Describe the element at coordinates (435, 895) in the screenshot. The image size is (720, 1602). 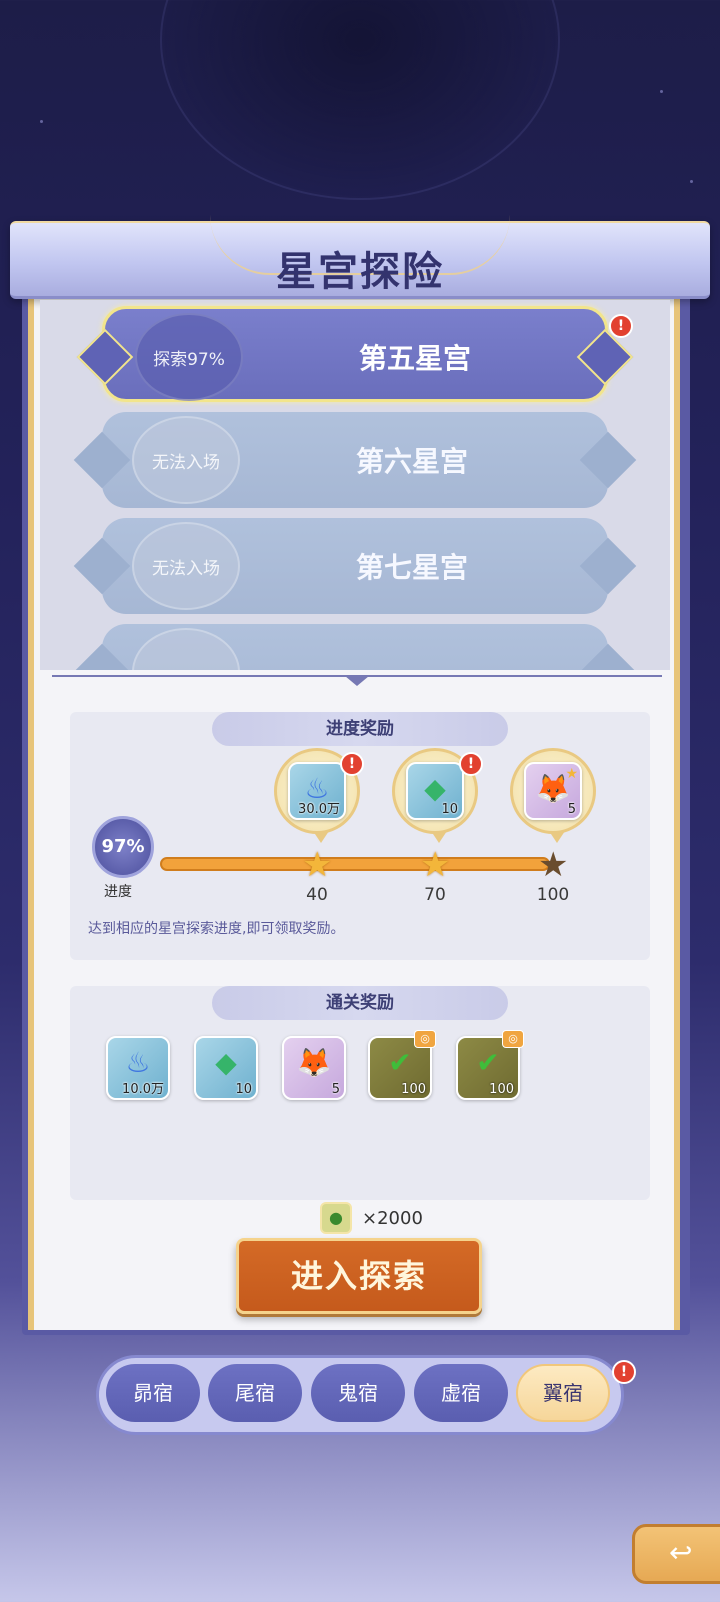
I see `milestone-label: 70` at that location.